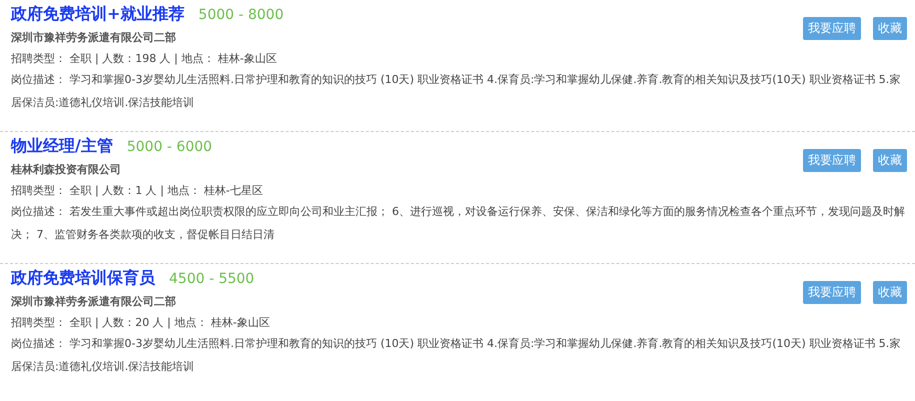 Image resolution: width=915 pixels, height=401 pixels. What do you see at coordinates (83, 278) in the screenshot?
I see `job-title: 政府免费培训保育员` at bounding box center [83, 278].